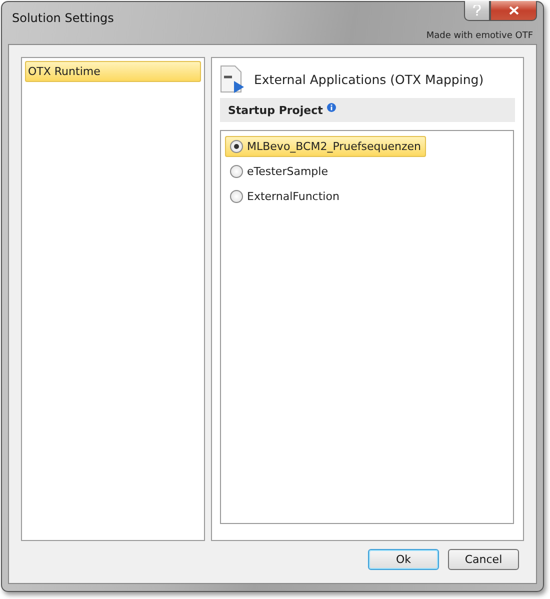 The image size is (550, 599). Describe the element at coordinates (279, 171) in the screenshot. I see `project-option: eTesterSample` at that location.